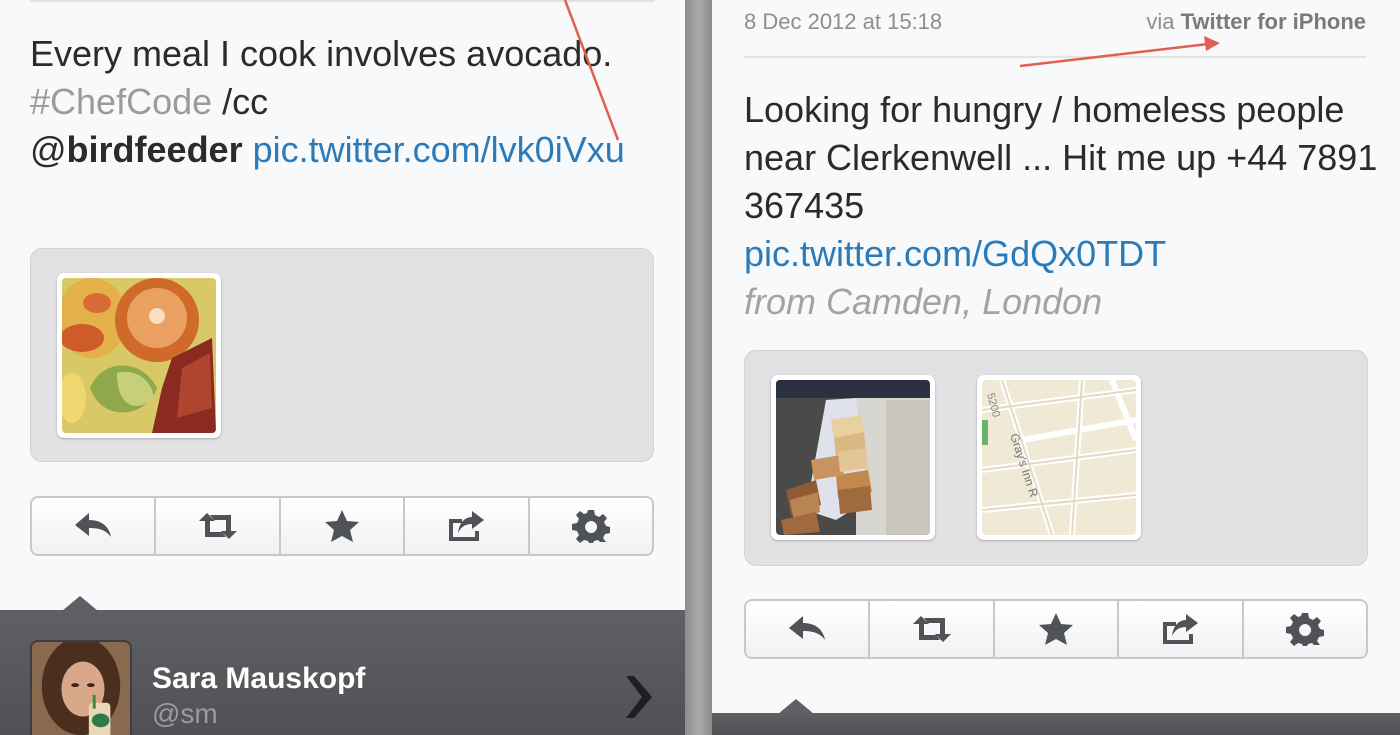 The image size is (1400, 735). I want to click on map-thumbnail: 5200 Gray's Inn R, so click(1059, 457).